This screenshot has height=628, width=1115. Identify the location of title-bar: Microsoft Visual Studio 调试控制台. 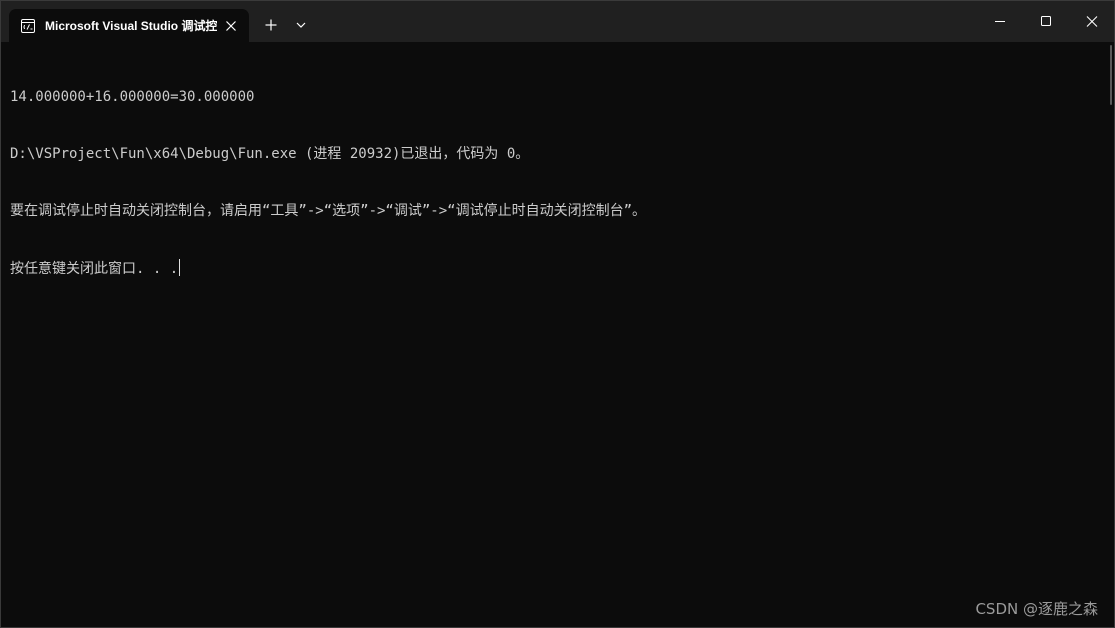
(557, 21).